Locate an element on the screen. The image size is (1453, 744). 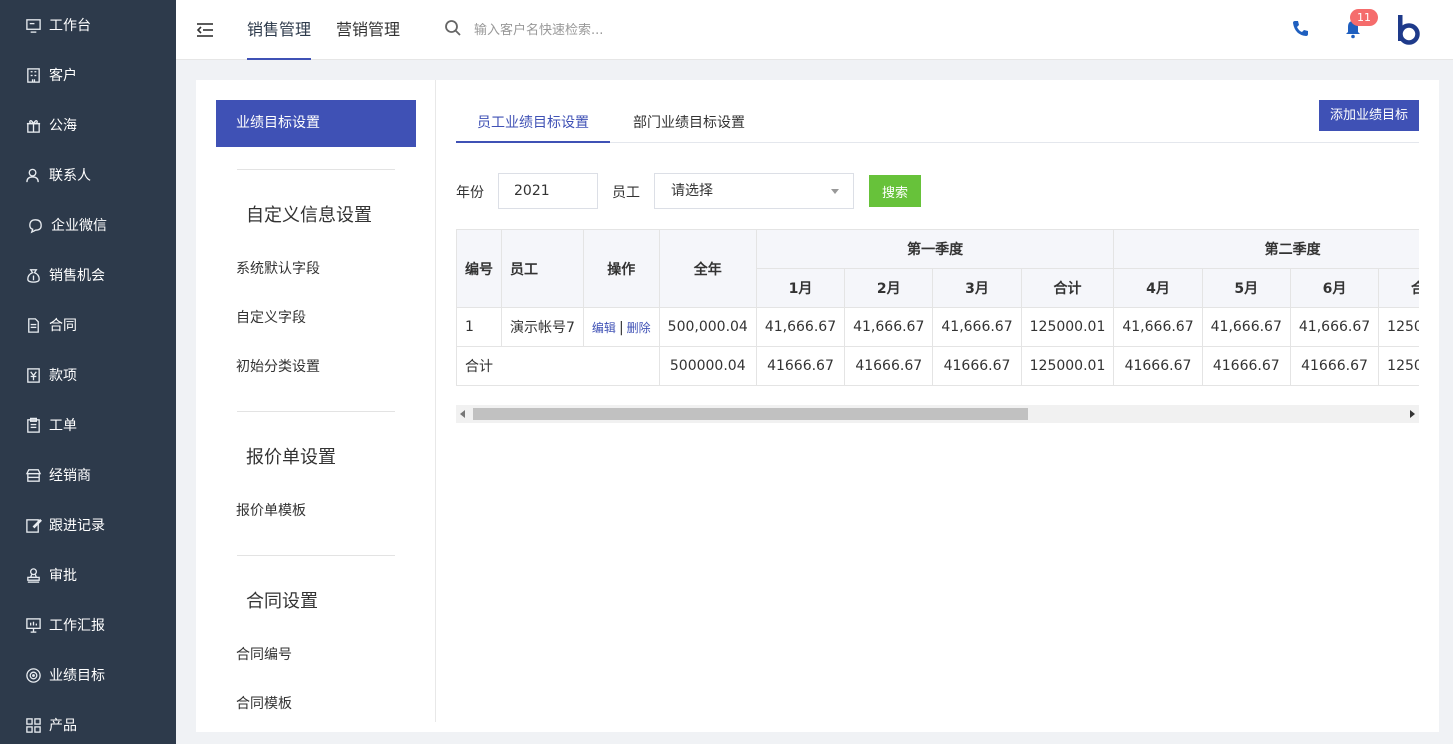
table-horizontal-scrollbar is located at coordinates (937, 414).